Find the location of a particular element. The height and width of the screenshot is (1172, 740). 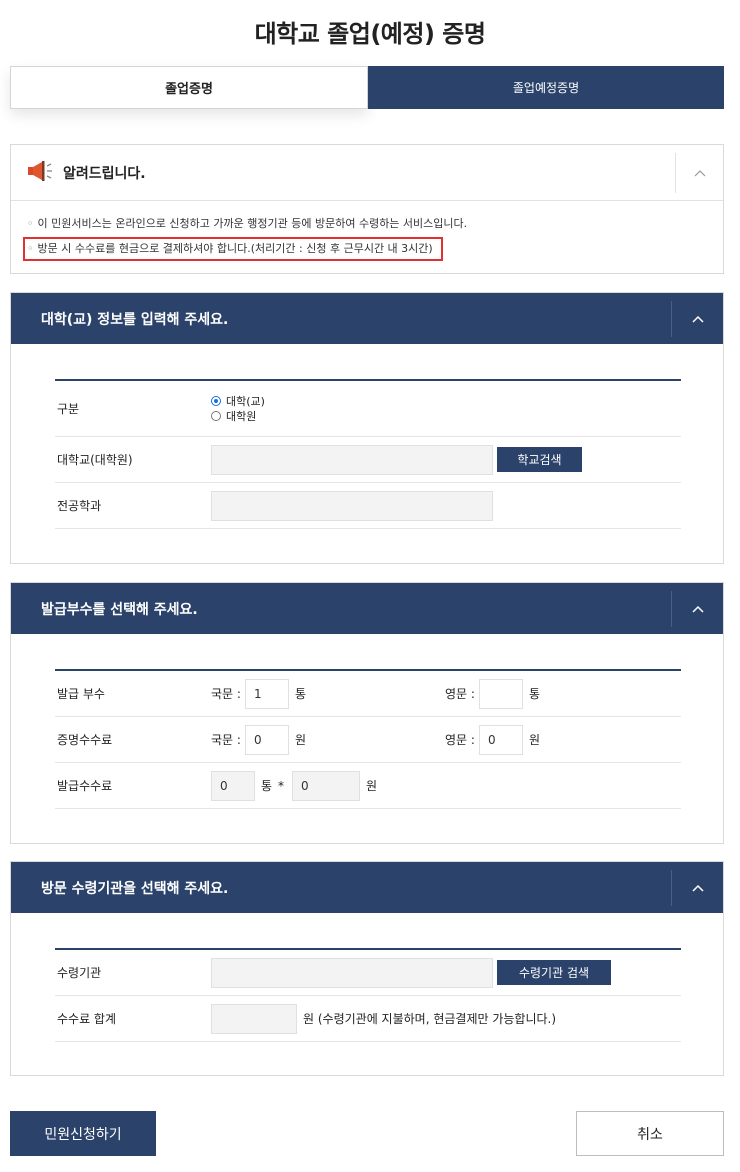

section-title: 대학(교) 정보를 입력해 주세요. is located at coordinates (135, 319).